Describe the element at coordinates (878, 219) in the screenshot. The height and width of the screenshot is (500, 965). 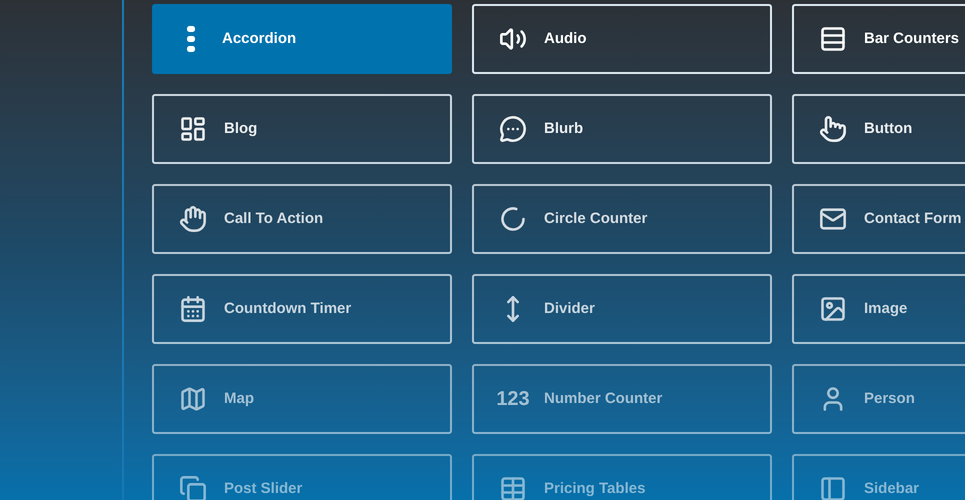
I see `module-button: Contact Form` at that location.